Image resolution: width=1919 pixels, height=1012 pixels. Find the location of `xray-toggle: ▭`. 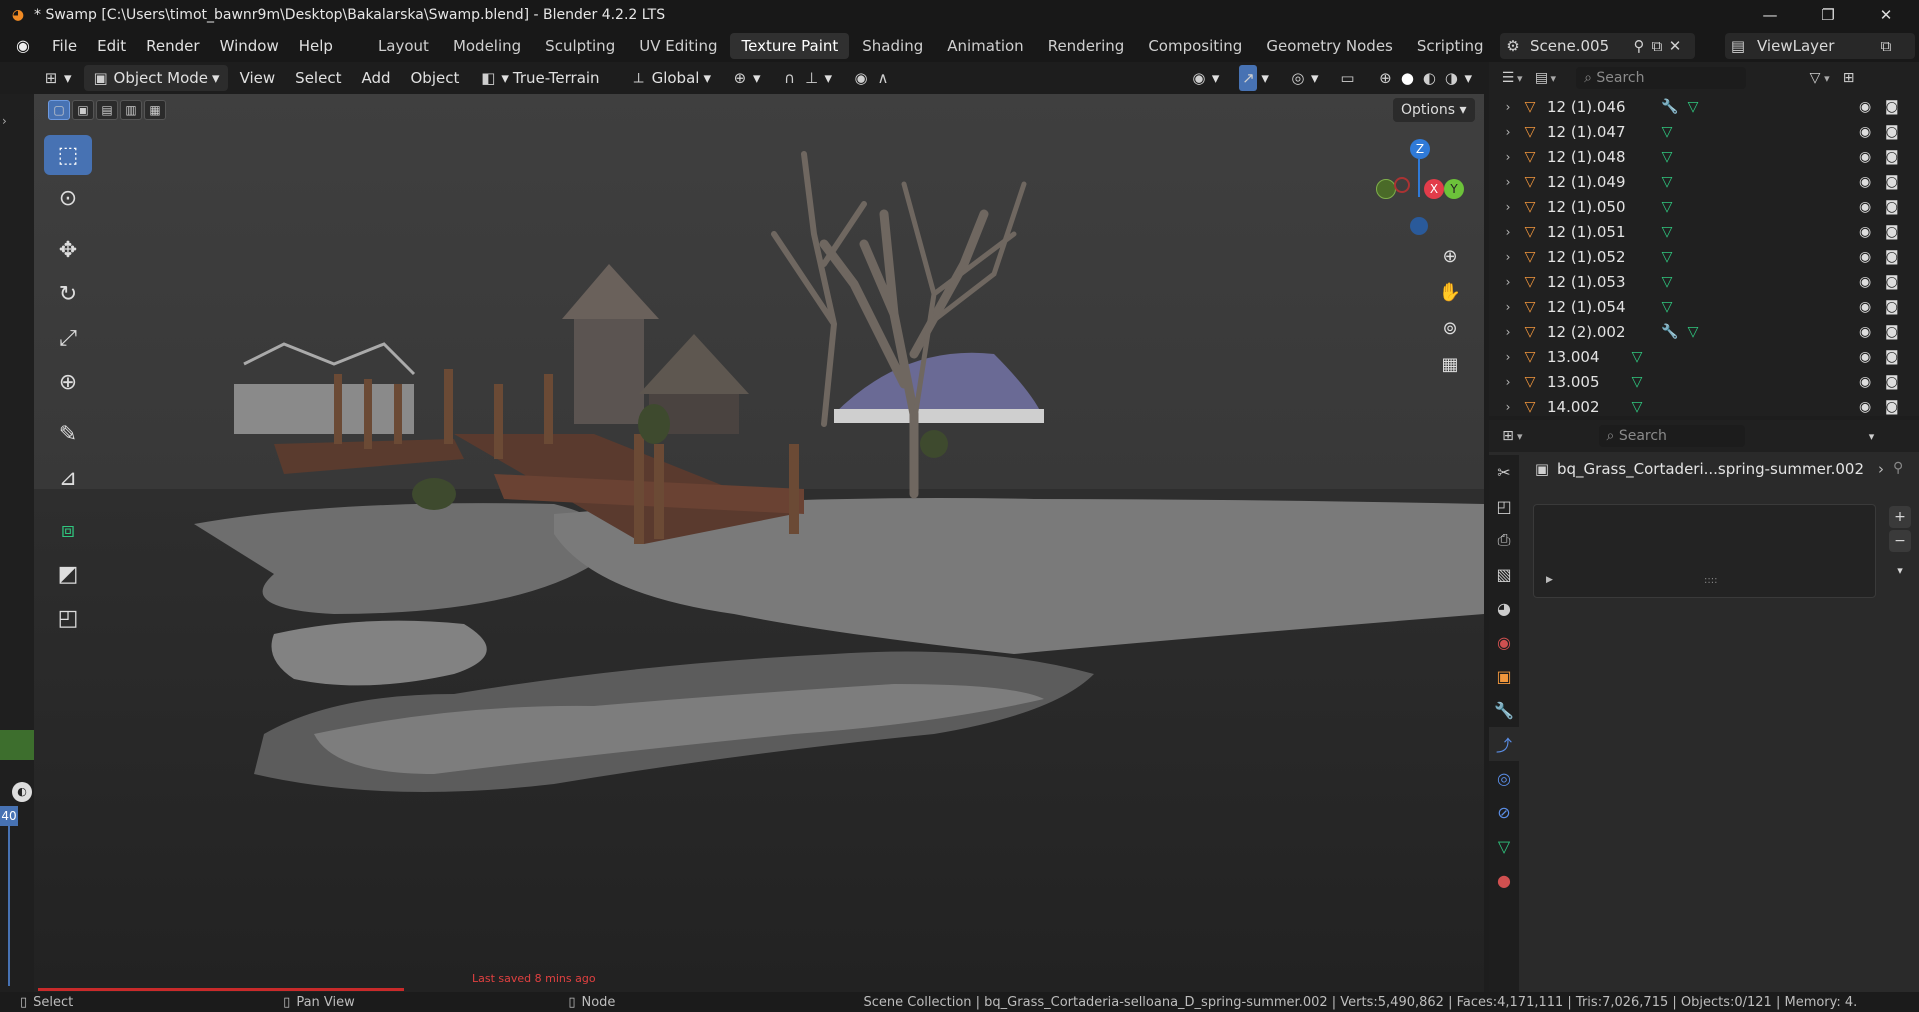

xray-toggle: ▭ is located at coordinates (1347, 78).